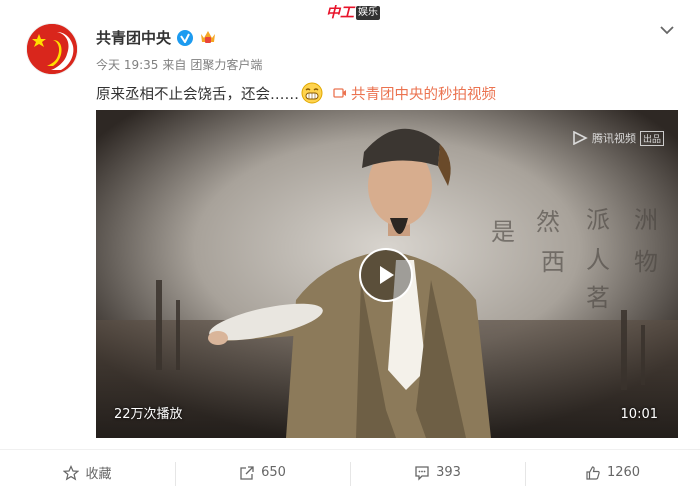  I want to click on play-icon, so click(387, 275).